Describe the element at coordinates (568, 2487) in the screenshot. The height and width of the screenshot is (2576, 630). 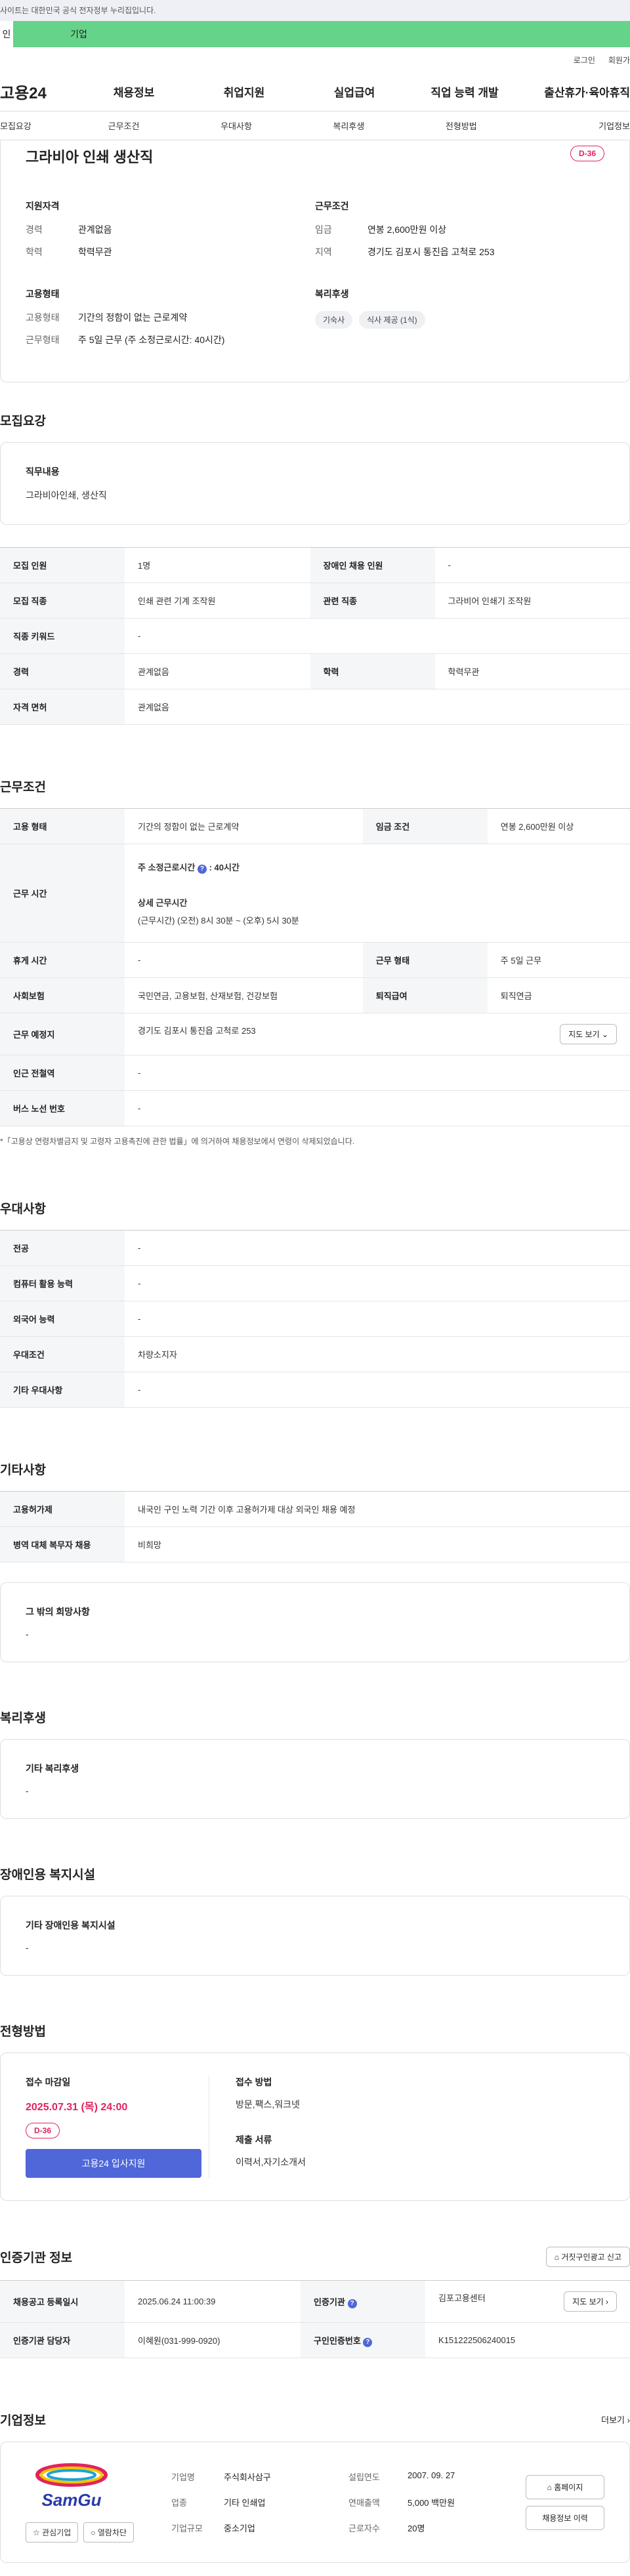
I see `homepage-label: 홈페이지` at that location.